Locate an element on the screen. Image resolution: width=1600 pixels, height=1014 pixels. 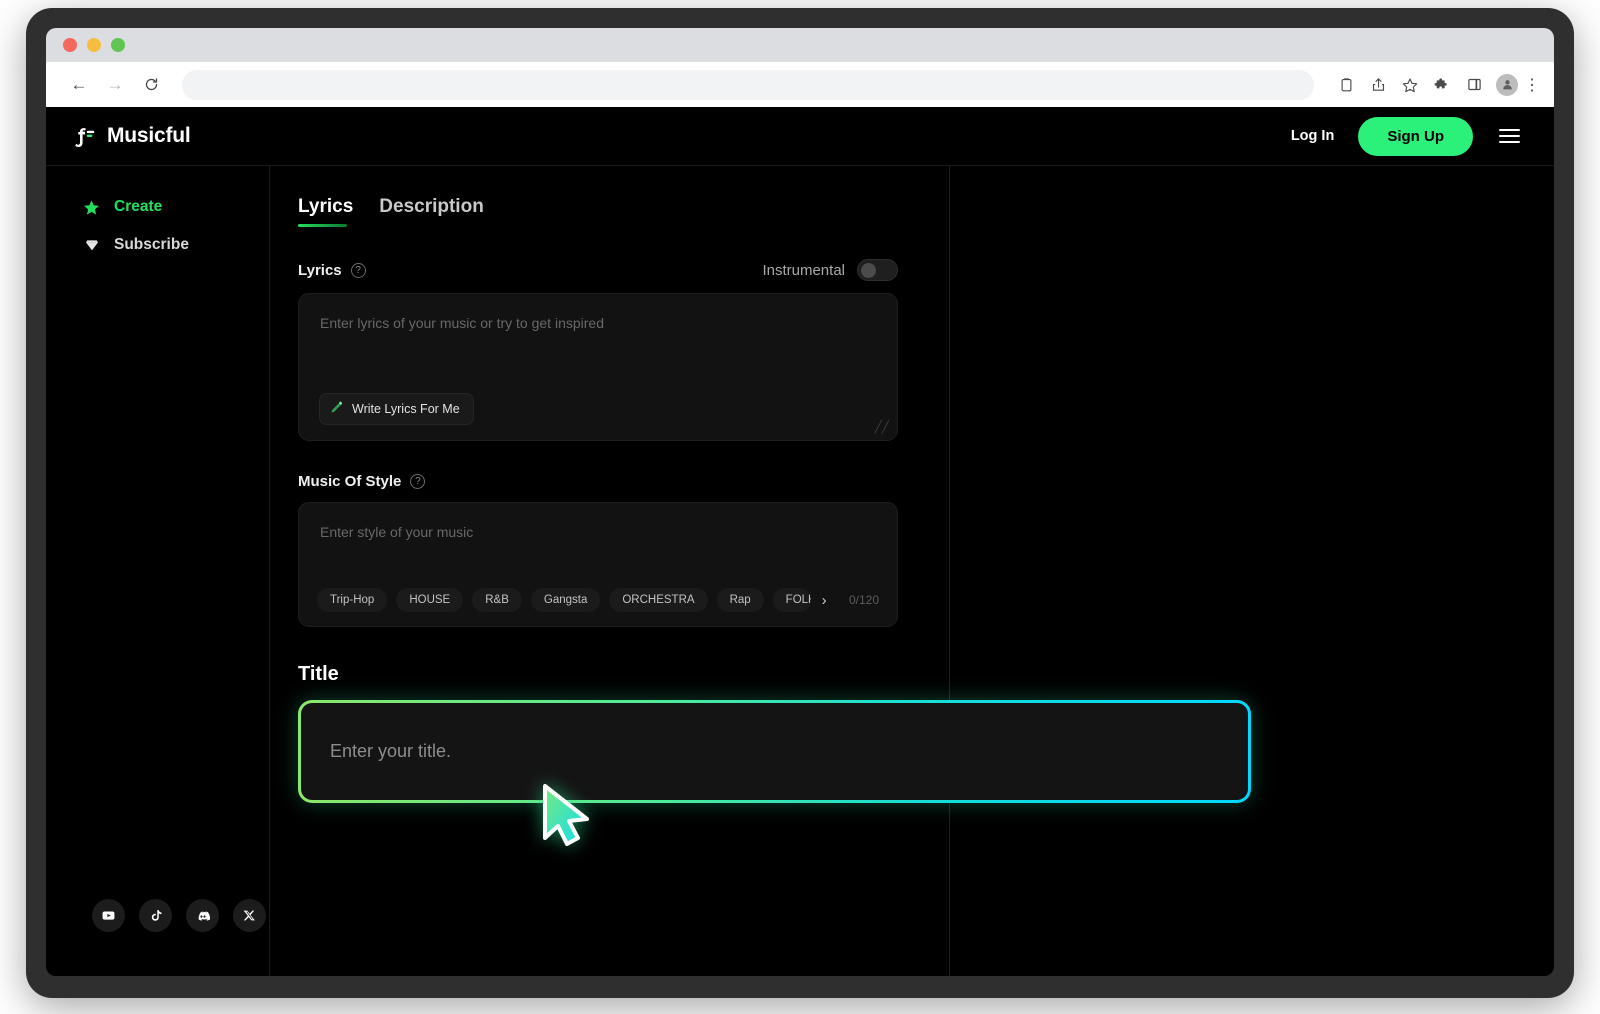
pencil-icon is located at coordinates (336, 409).